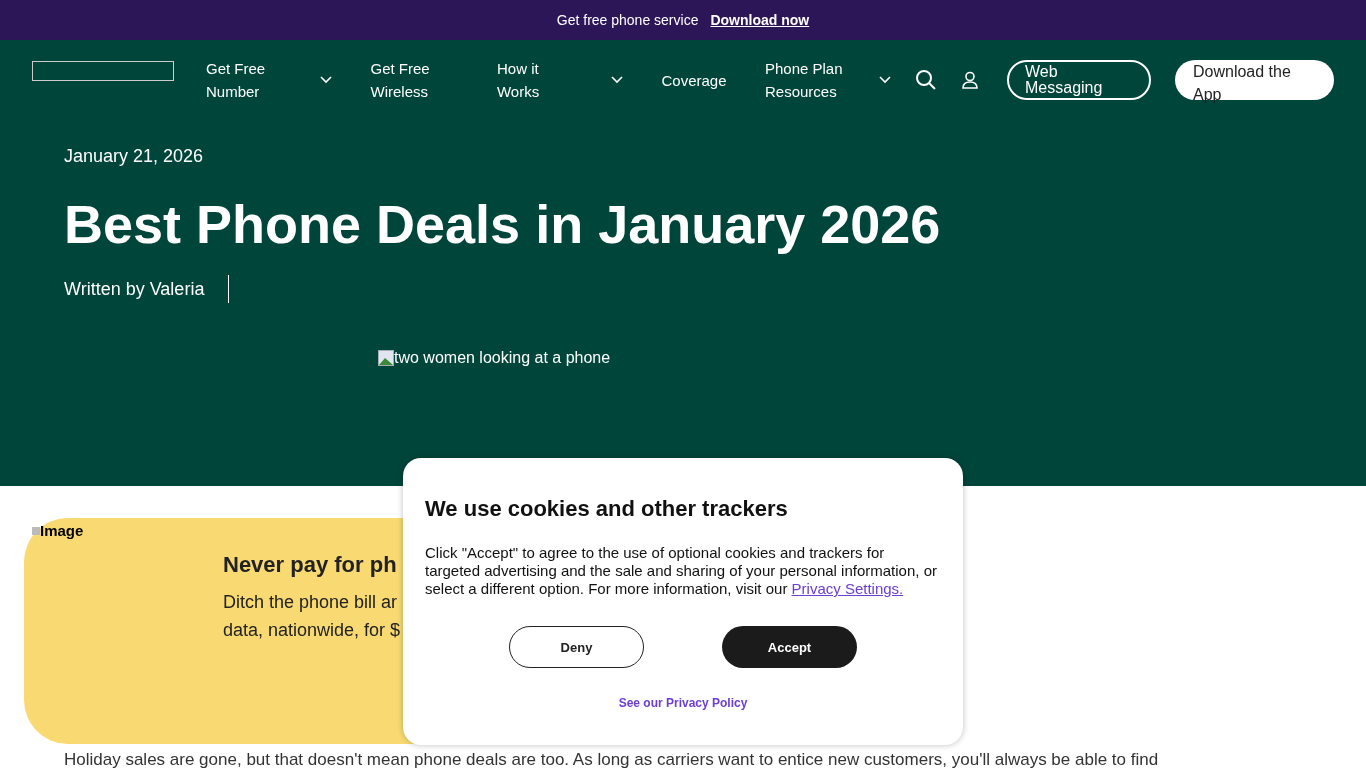  What do you see at coordinates (789, 647) in the screenshot?
I see `accept-button: Accept` at bounding box center [789, 647].